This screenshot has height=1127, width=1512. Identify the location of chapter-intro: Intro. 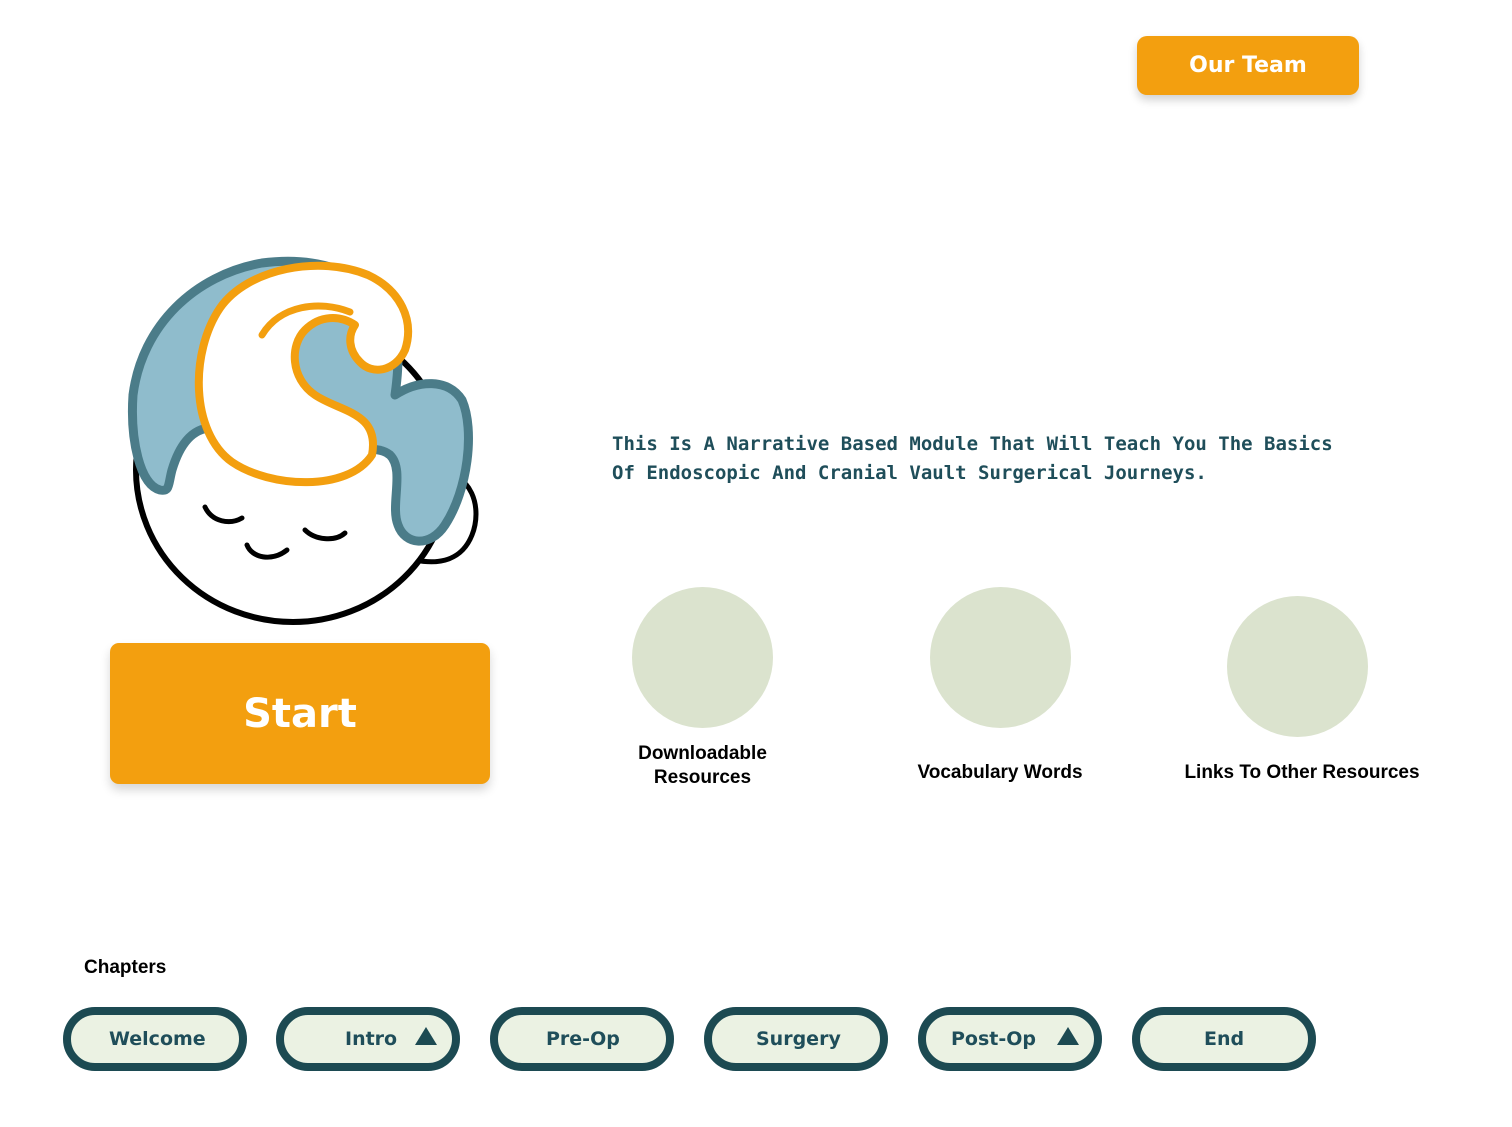
(368, 1039).